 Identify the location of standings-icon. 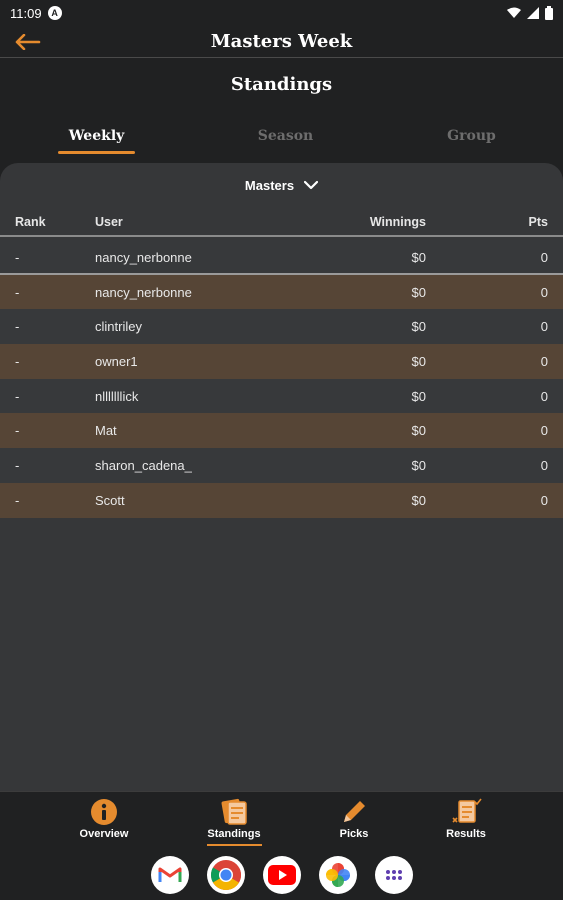
(234, 812).